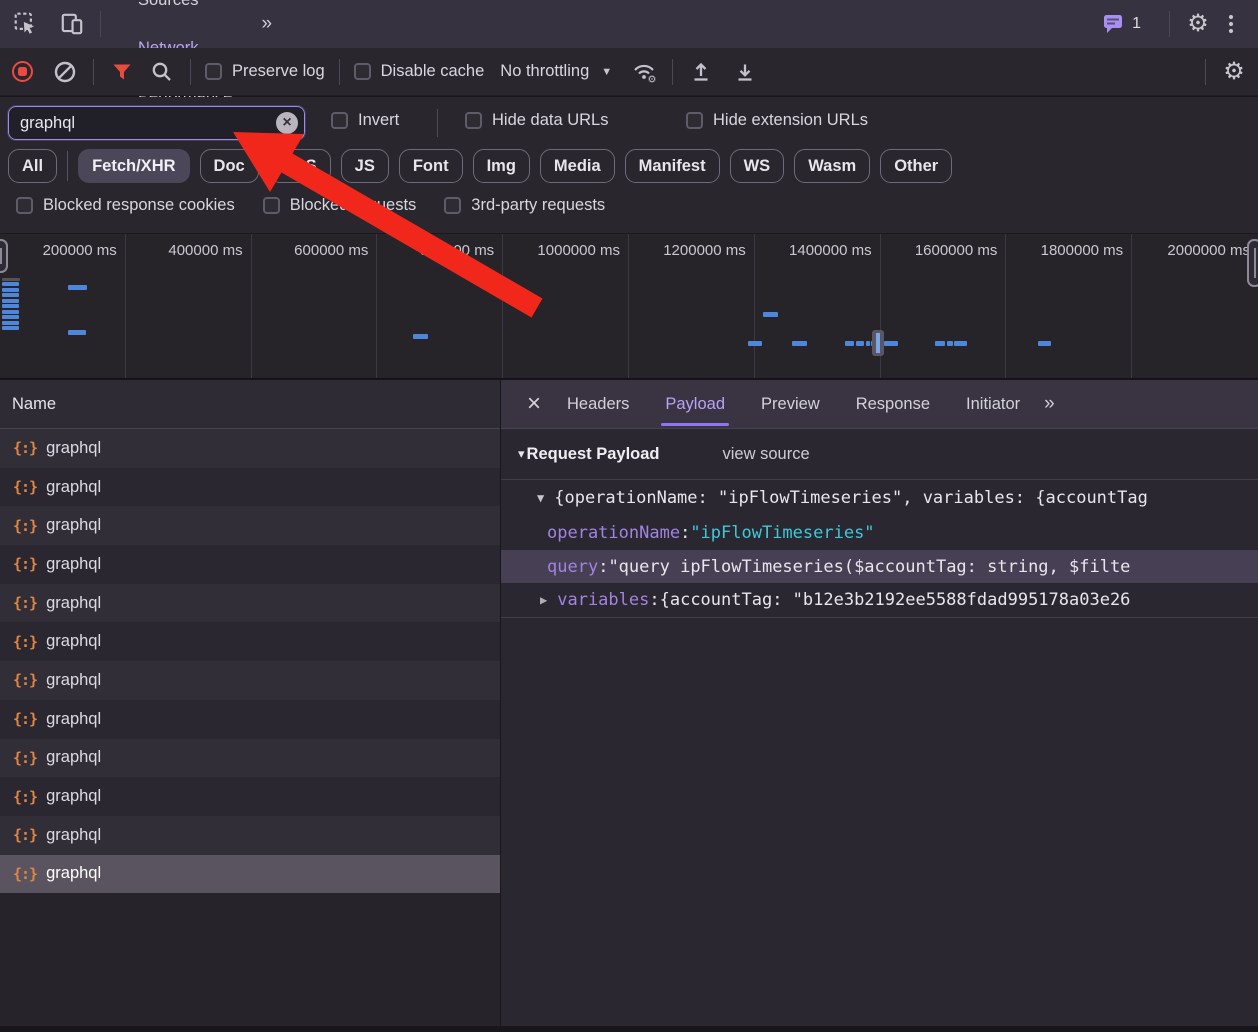 The image size is (1258, 1032). I want to click on preserve-log-checkbox, so click(213, 71).